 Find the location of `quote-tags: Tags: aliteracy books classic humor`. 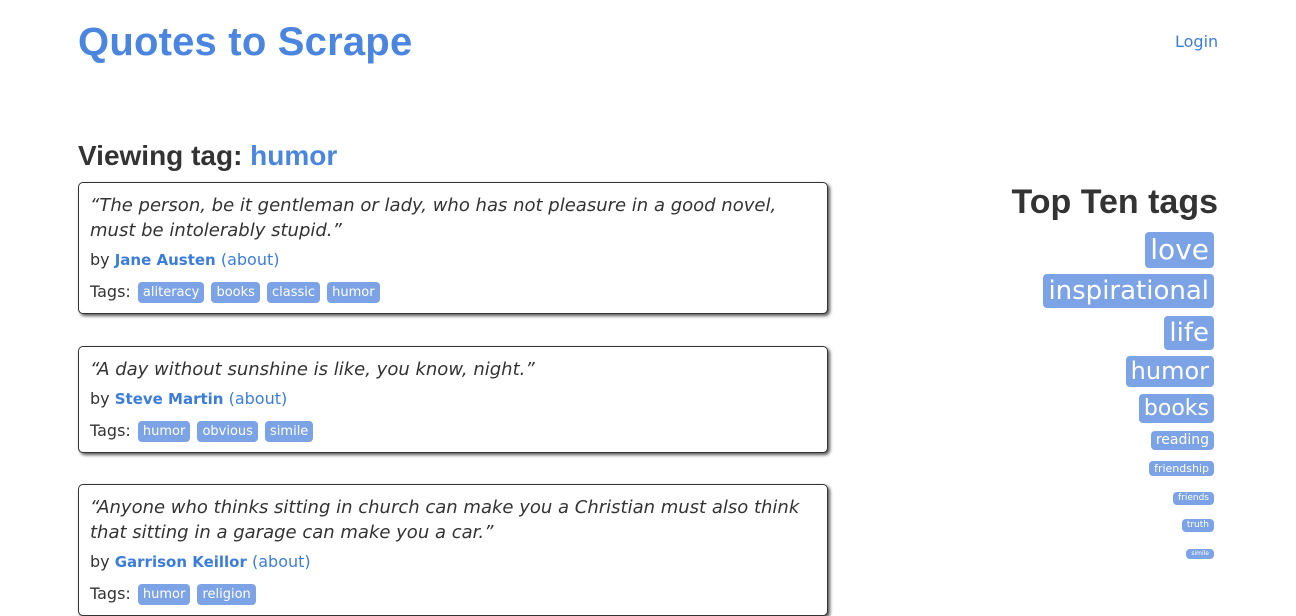

quote-tags: Tags: aliteracy books classic humor is located at coordinates (453, 292).